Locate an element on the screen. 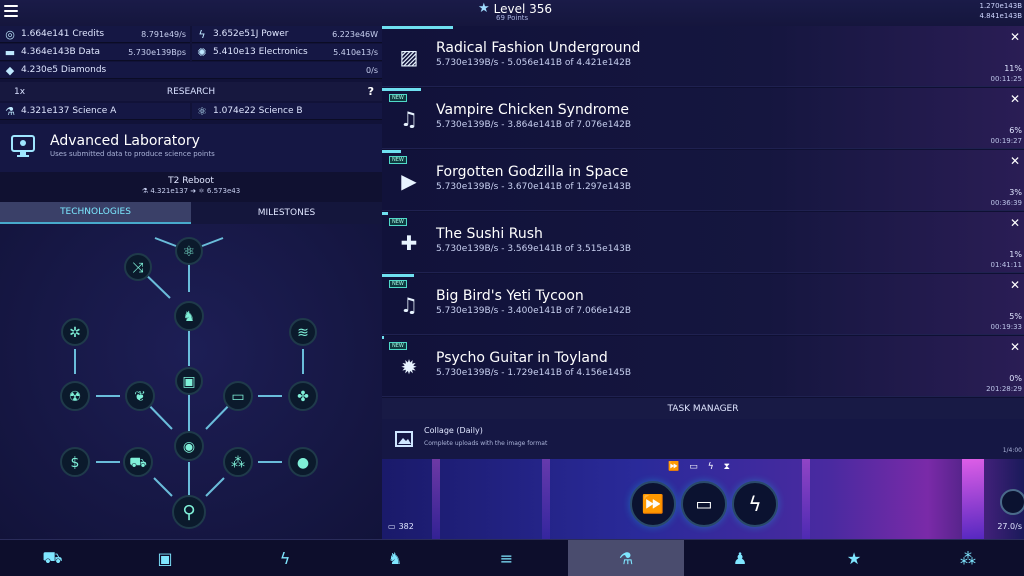 This screenshot has width=1024, height=576. lightbulb-node-icon: ● is located at coordinates (303, 463).